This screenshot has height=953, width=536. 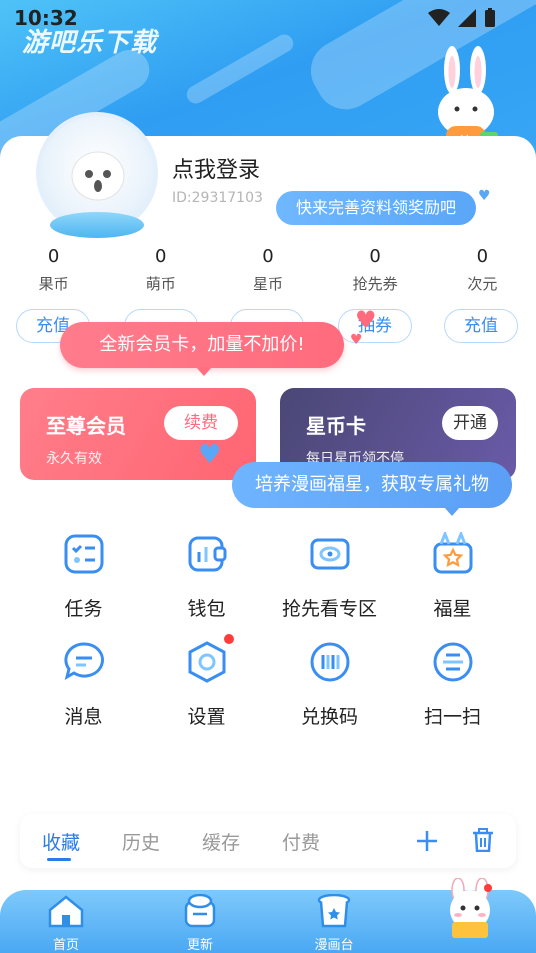 What do you see at coordinates (452, 551) in the screenshot?
I see `lucky-star-icon` at bounding box center [452, 551].